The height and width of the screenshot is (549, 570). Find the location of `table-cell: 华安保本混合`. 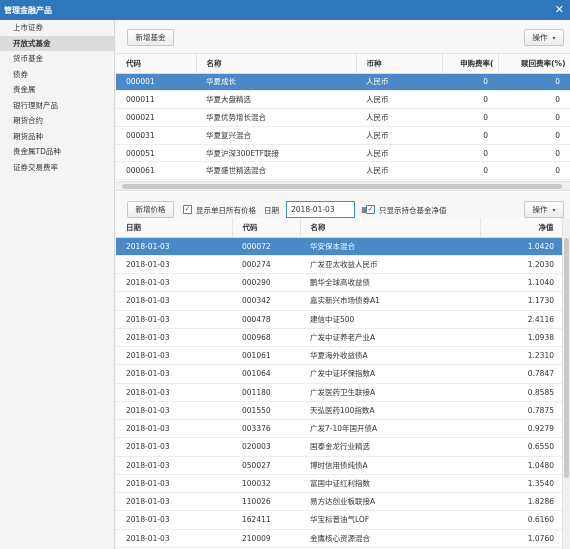

table-cell: 华安保本混合 is located at coordinates (390, 246).